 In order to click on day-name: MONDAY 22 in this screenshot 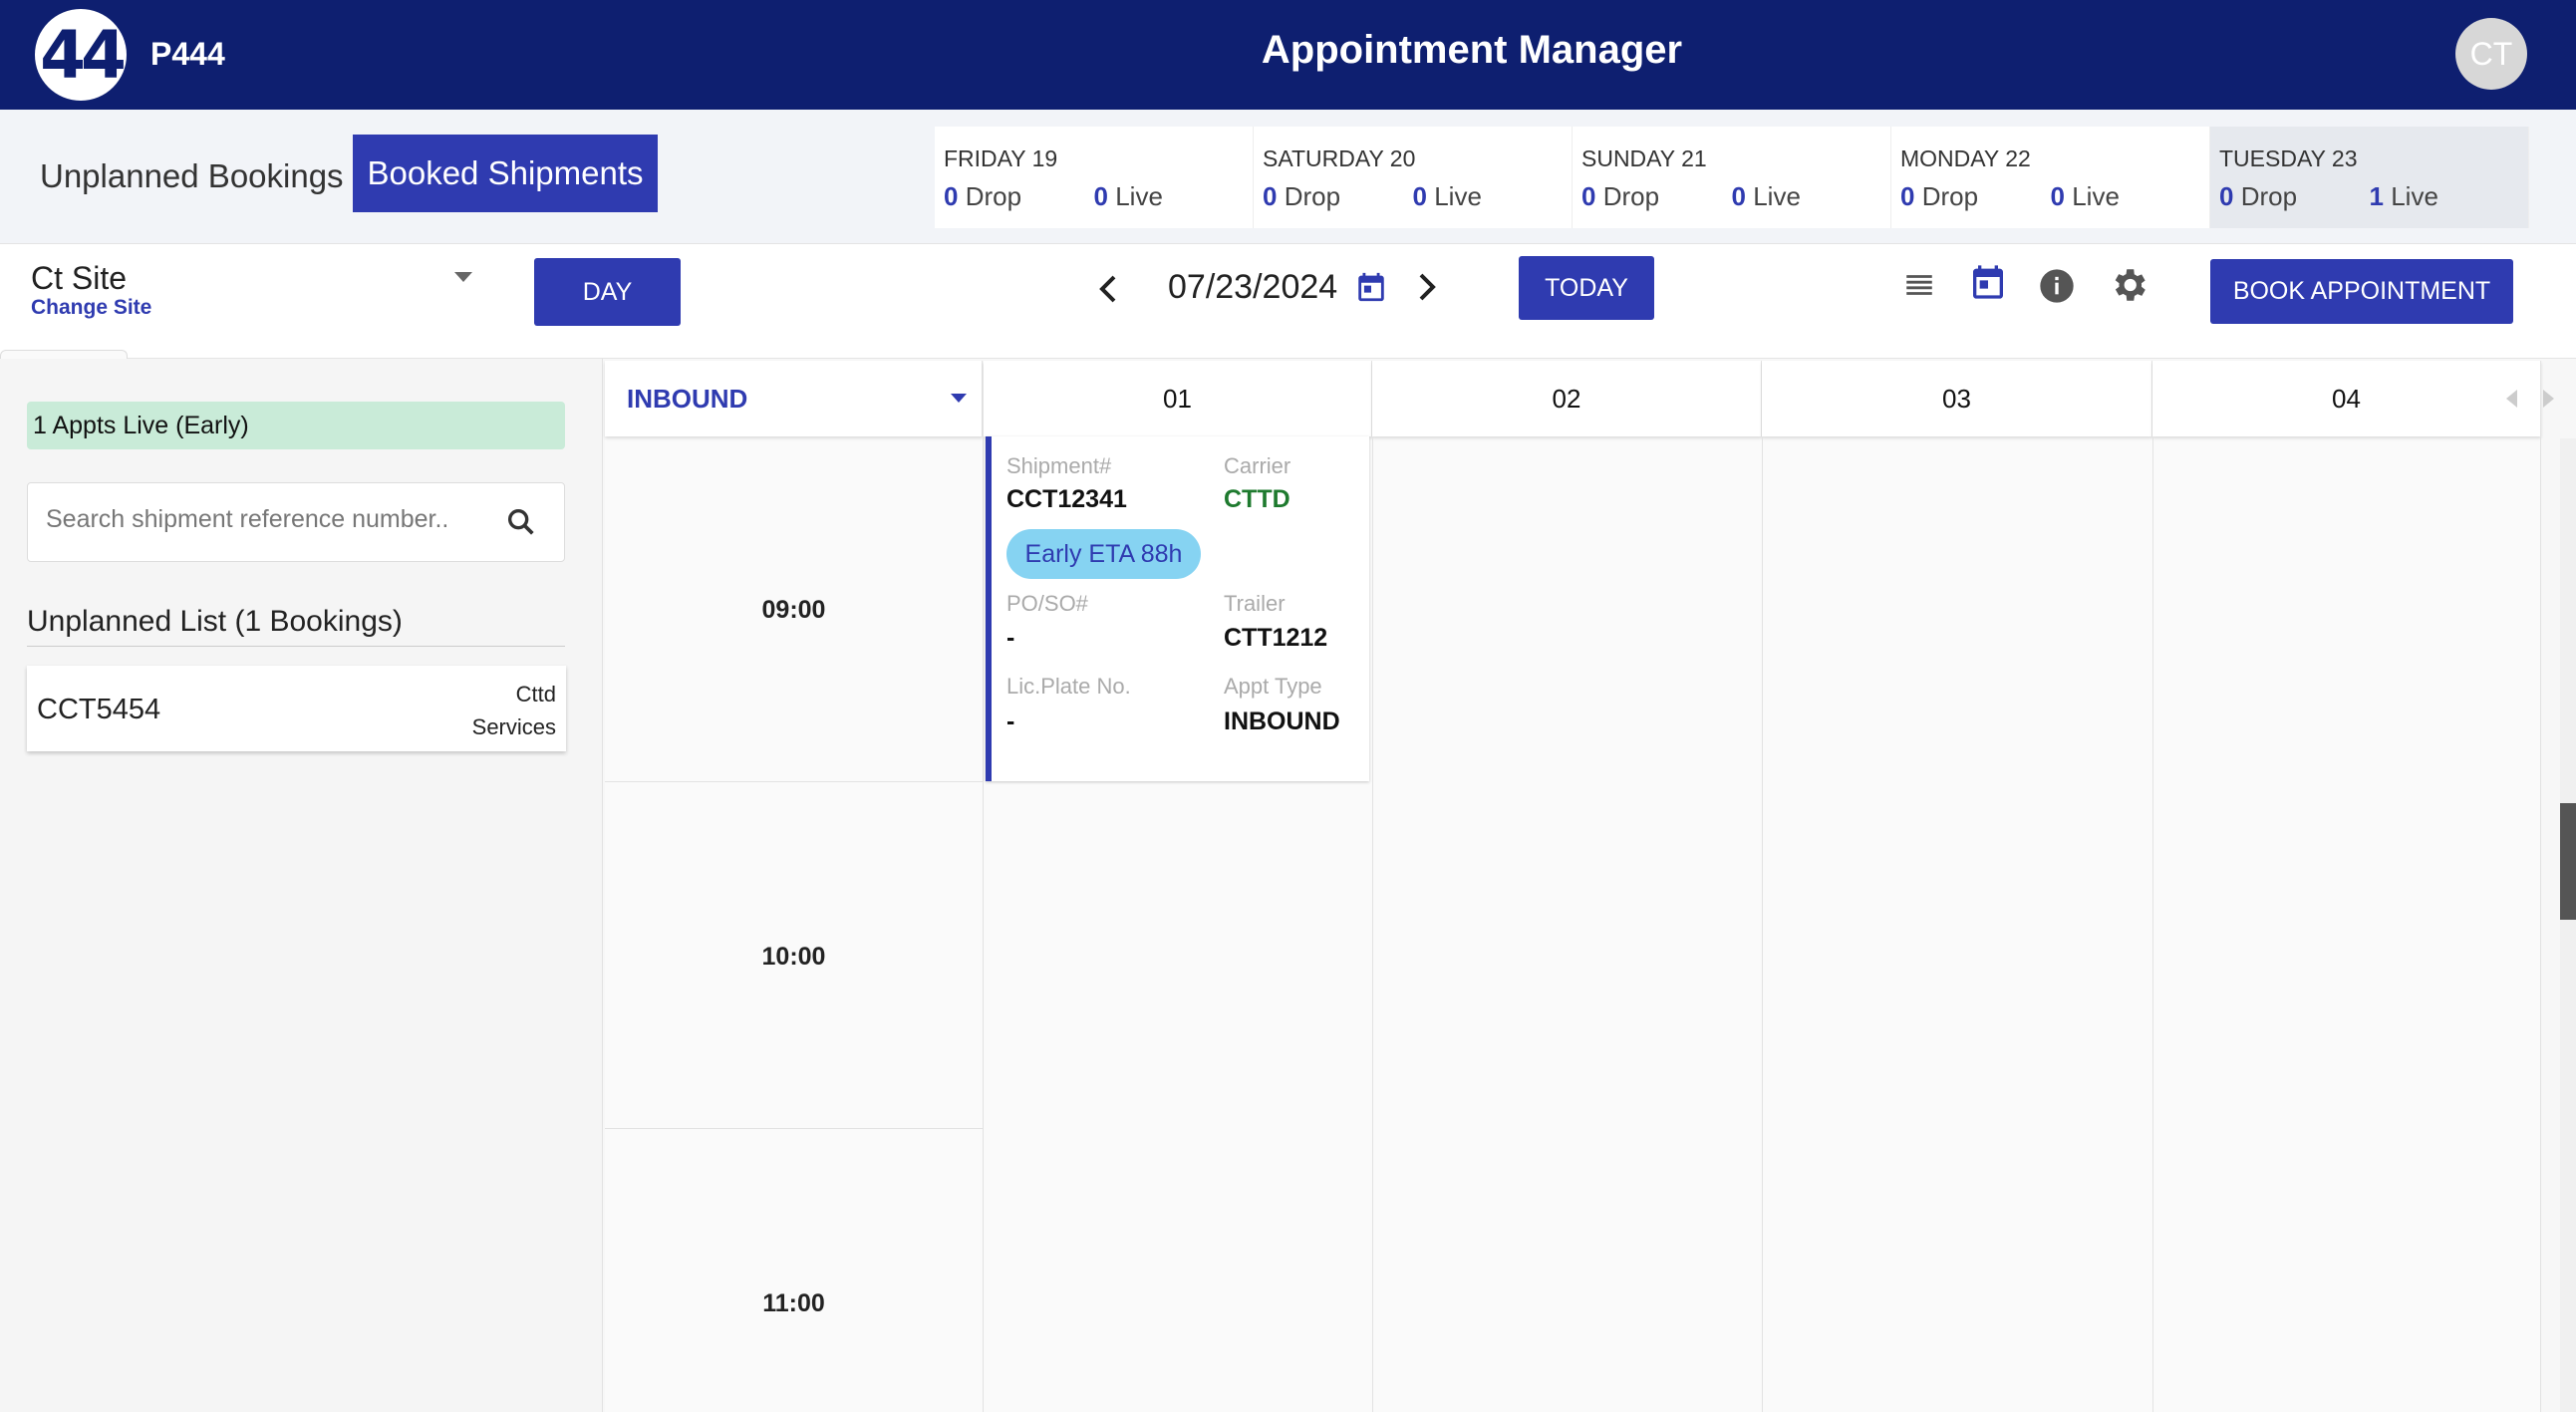, I will do `click(1965, 158)`.